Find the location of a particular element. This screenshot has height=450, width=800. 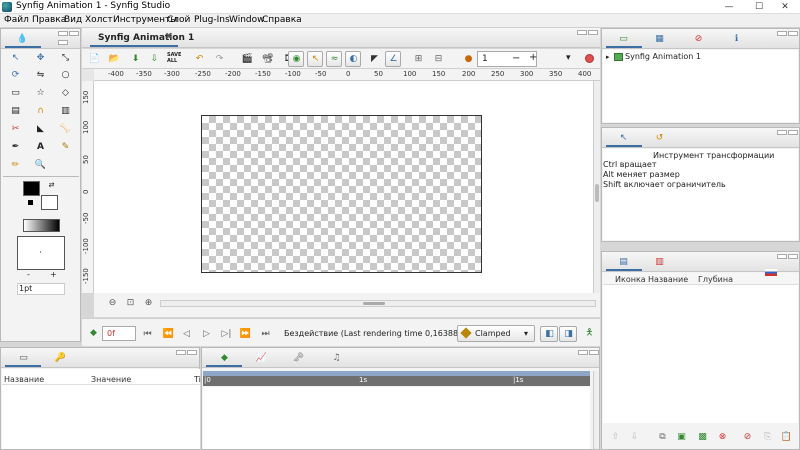

menu-plugins: Plug-Ins is located at coordinates (212, 20).